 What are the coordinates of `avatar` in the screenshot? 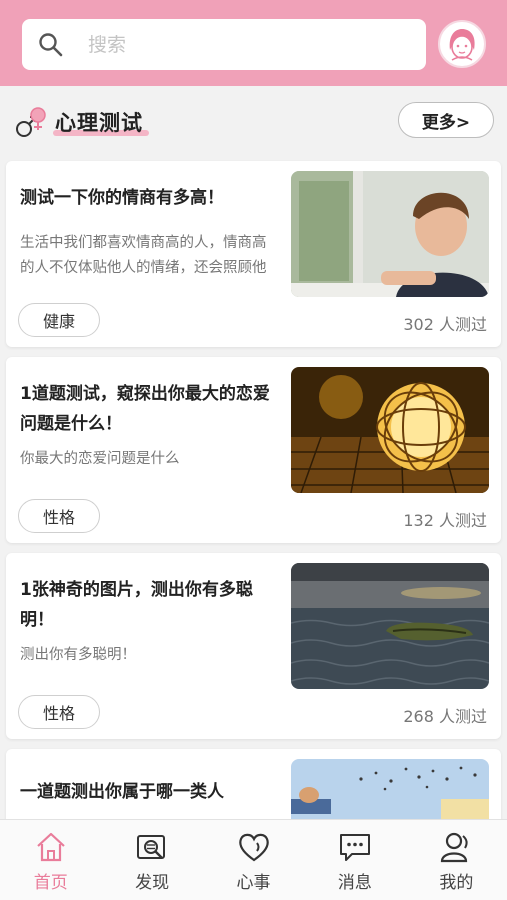 It's located at (462, 44).